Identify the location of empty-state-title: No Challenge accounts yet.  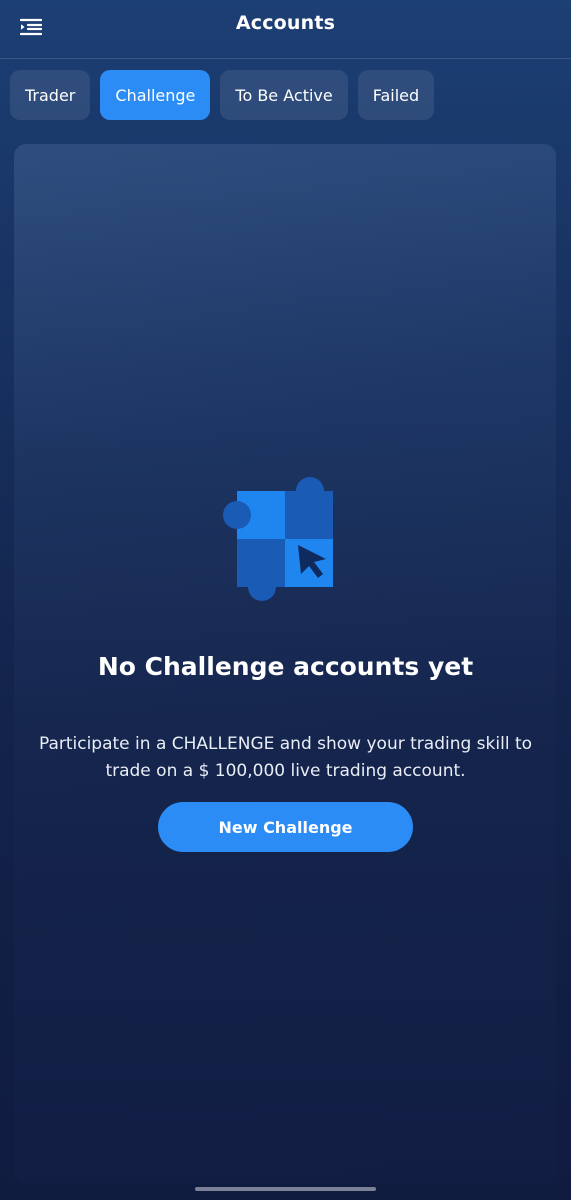
(285, 666).